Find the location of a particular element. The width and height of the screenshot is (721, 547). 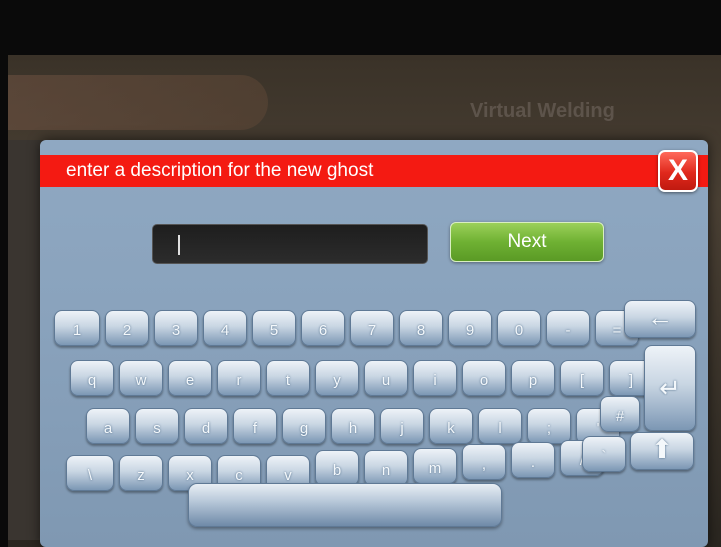

space-bar-key is located at coordinates (345, 505).